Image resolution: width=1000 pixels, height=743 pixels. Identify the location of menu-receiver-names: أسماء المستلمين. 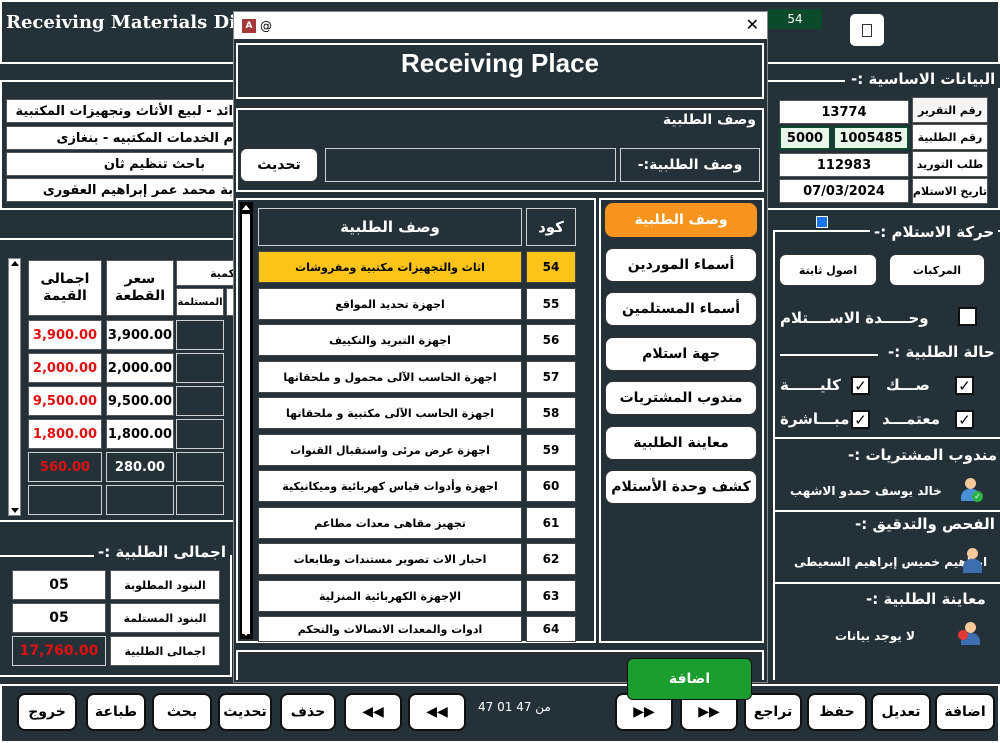
(681, 309).